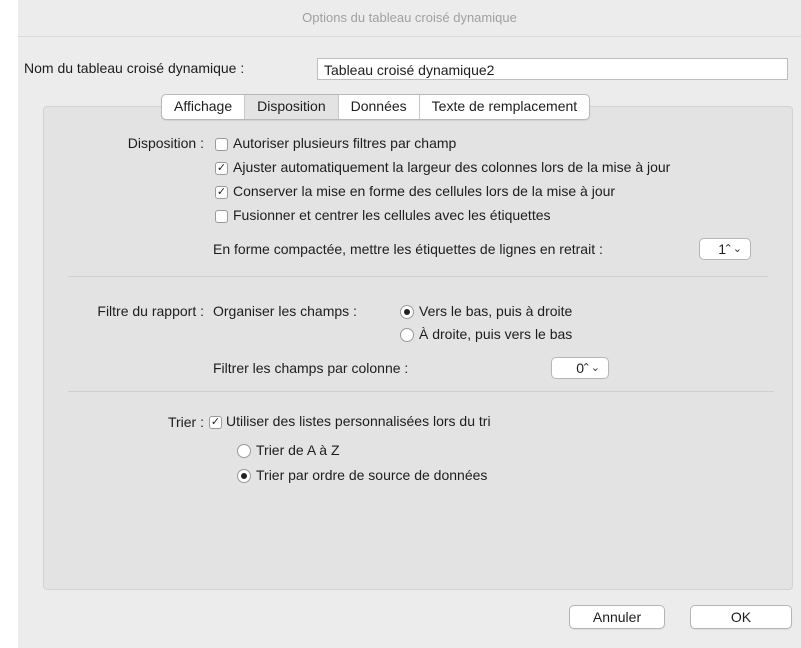 The image size is (801, 648). I want to click on fields-per-column-label: Filtrer les champs par colonne :, so click(311, 368).